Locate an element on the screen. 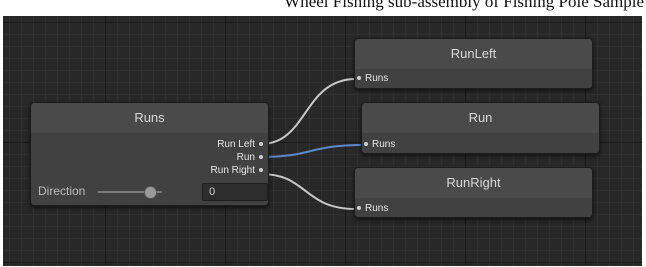 This screenshot has height=267, width=646. direction-value-field: 0 is located at coordinates (235, 192).